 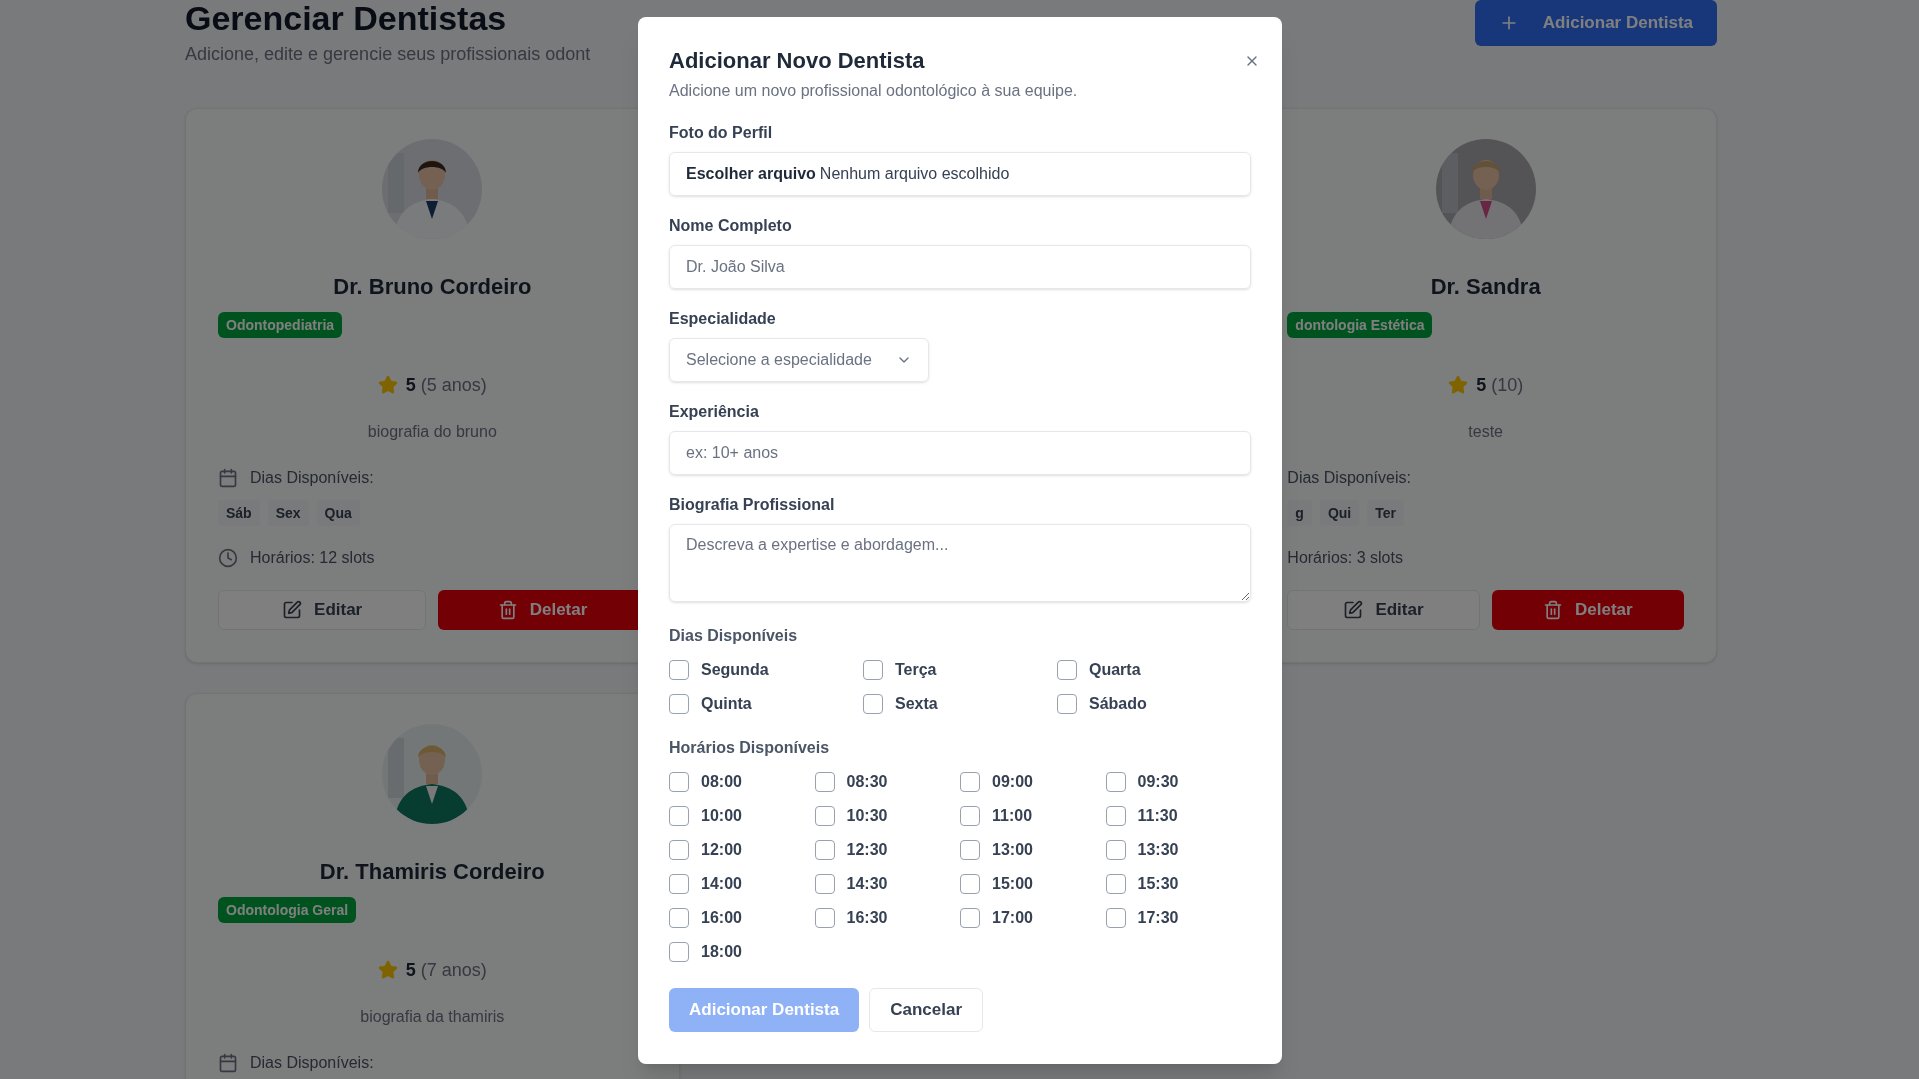 What do you see at coordinates (721, 884) in the screenshot?
I see `checkbox-label: 14:00` at bounding box center [721, 884].